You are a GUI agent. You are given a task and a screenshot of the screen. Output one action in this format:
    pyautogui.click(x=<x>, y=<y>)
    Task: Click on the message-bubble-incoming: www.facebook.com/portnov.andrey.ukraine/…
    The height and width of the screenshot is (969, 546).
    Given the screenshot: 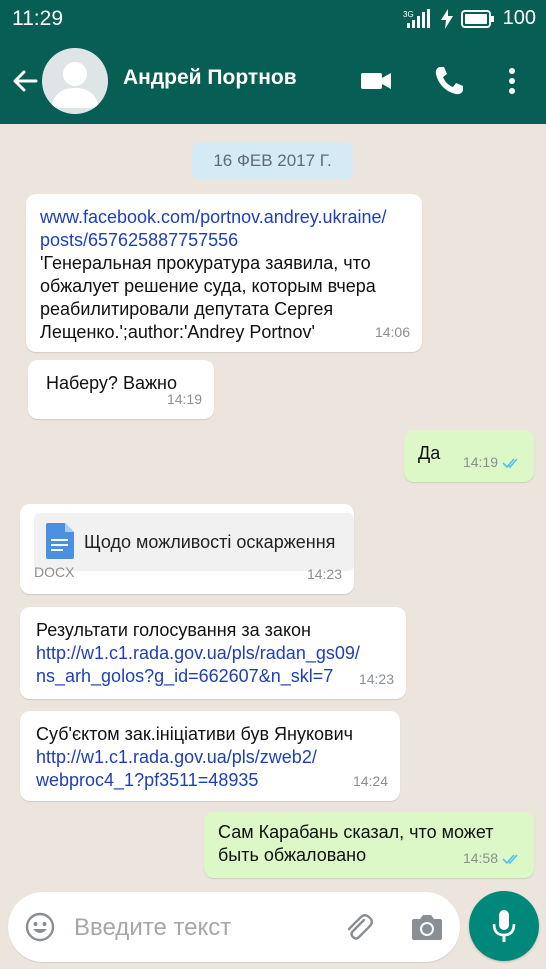 What is the action you would take?
    pyautogui.click(x=224, y=273)
    